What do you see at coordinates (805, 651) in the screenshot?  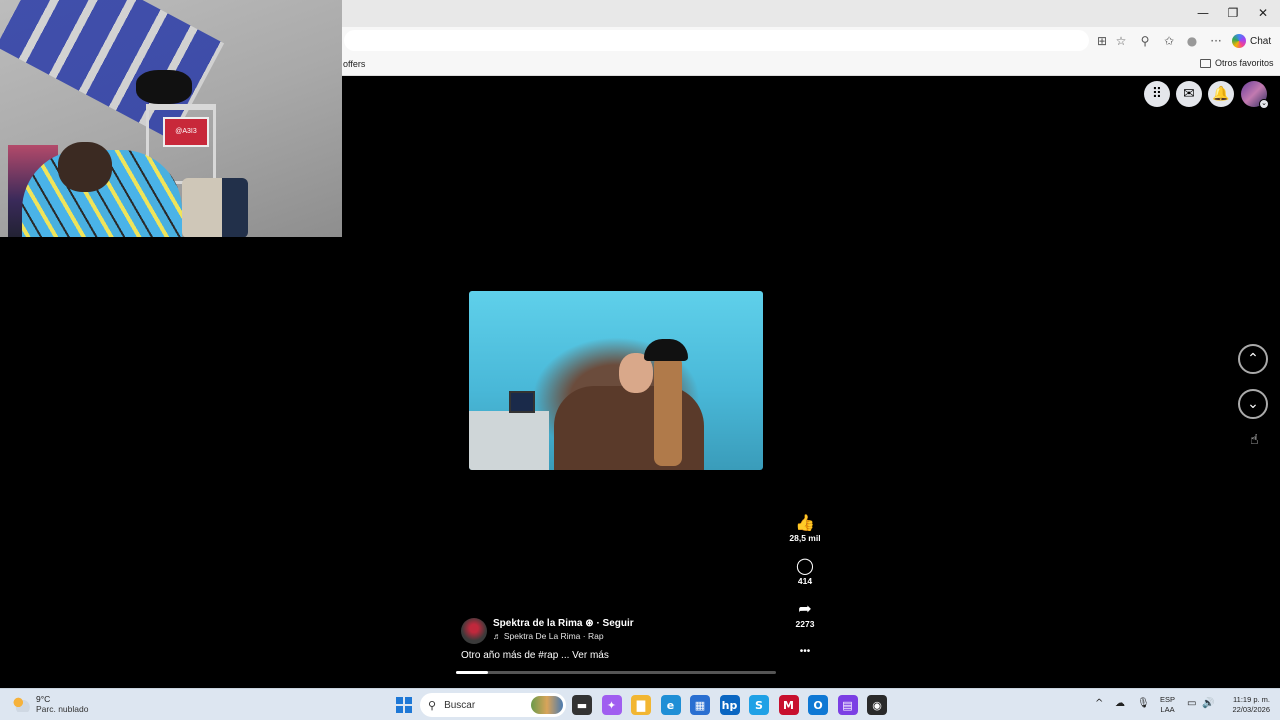 I see `more-options-icon: •••` at bounding box center [805, 651].